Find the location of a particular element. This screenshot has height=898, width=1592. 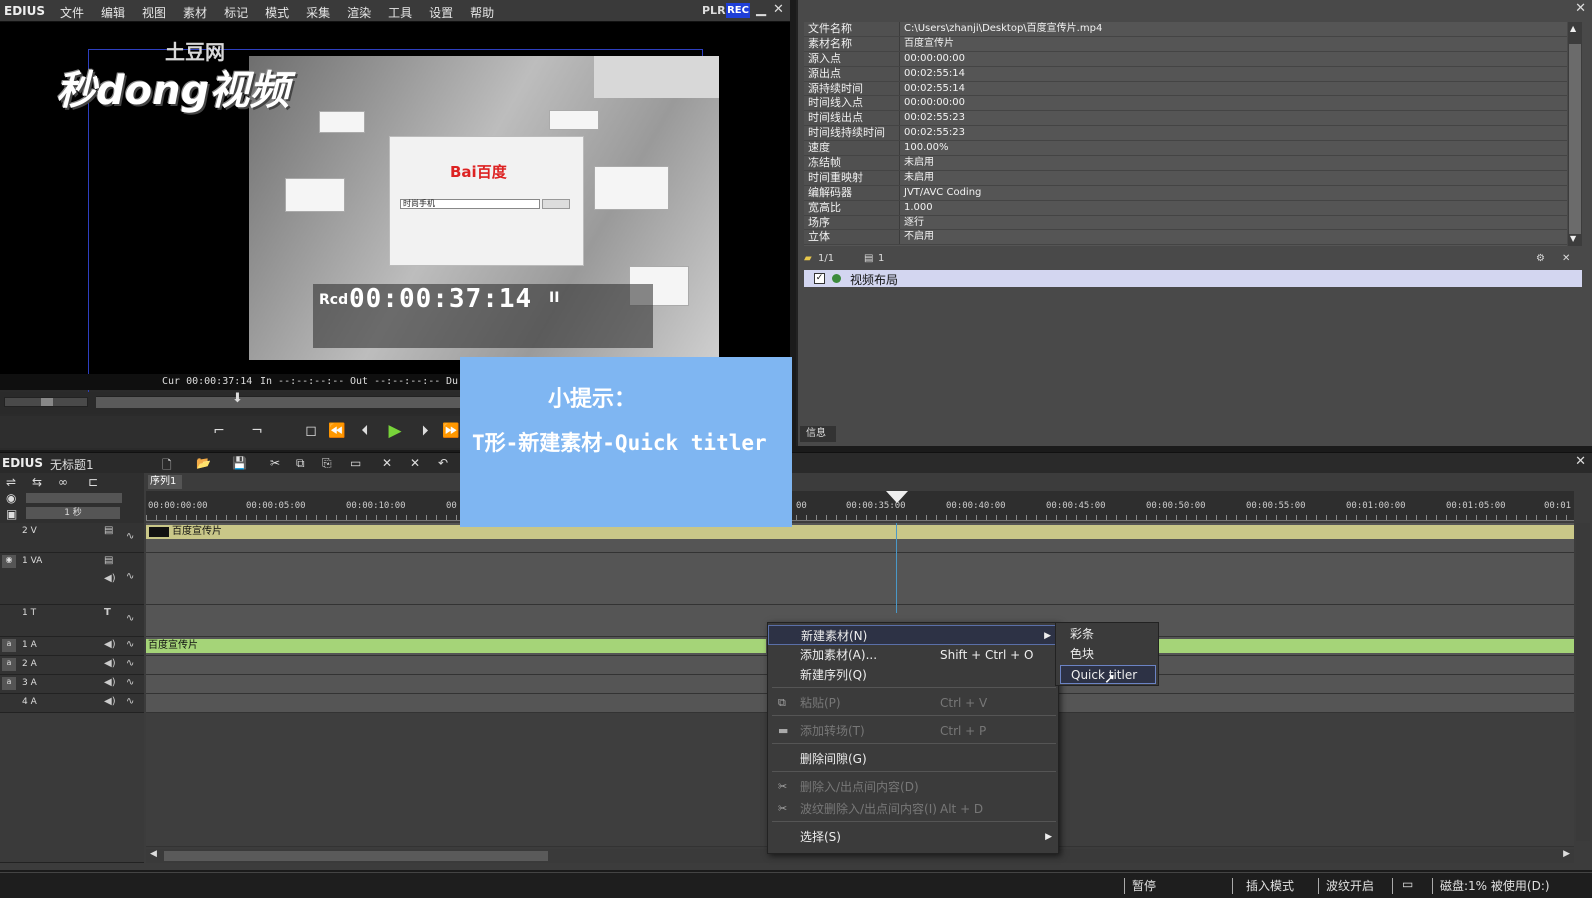

audio-clip: 百度宣传片 is located at coordinates (456, 646).